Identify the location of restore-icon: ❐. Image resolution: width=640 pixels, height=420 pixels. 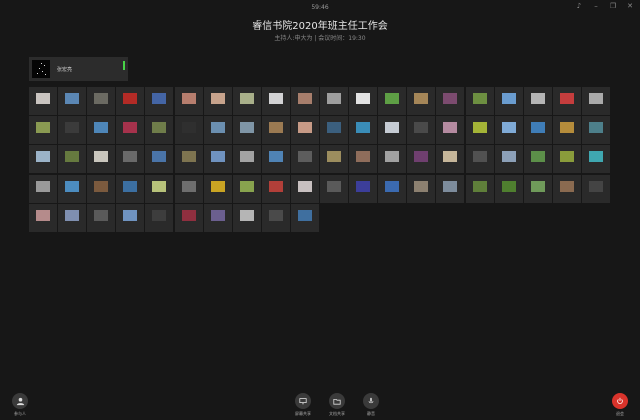
(613, 6).